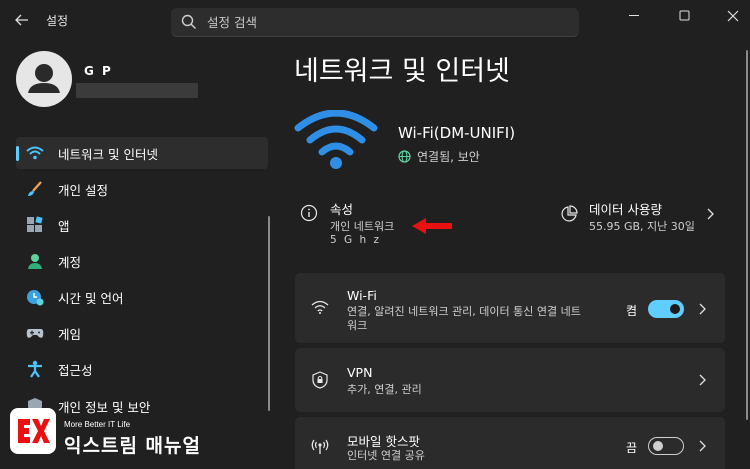 The width and height of the screenshot is (750, 469). I want to click on wifi-large-icon, so click(336, 139).